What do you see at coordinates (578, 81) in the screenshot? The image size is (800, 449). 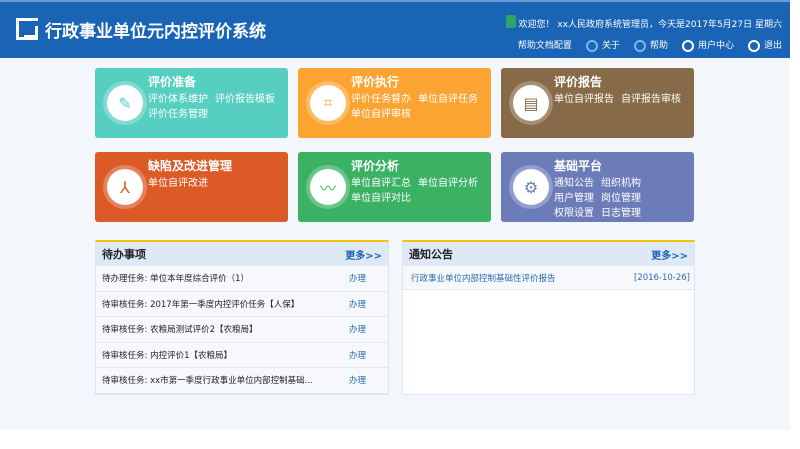 I see `module-title: 评价报告` at bounding box center [578, 81].